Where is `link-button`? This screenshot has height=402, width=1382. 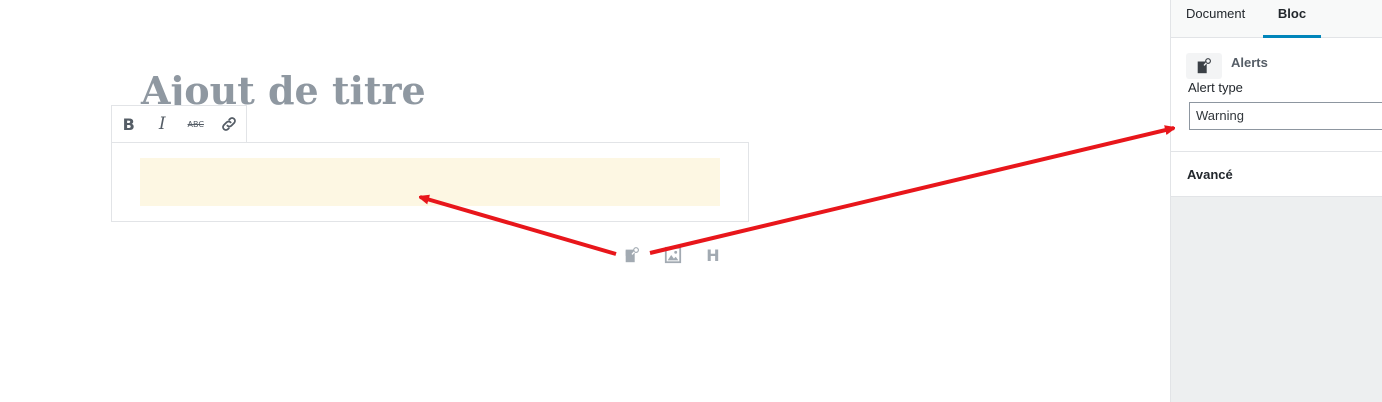
link-button is located at coordinates (230, 124).